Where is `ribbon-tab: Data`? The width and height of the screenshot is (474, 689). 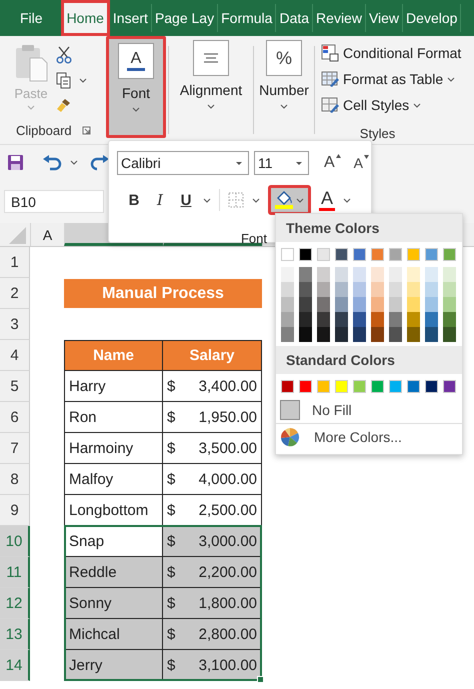 ribbon-tab: Data is located at coordinates (295, 18).